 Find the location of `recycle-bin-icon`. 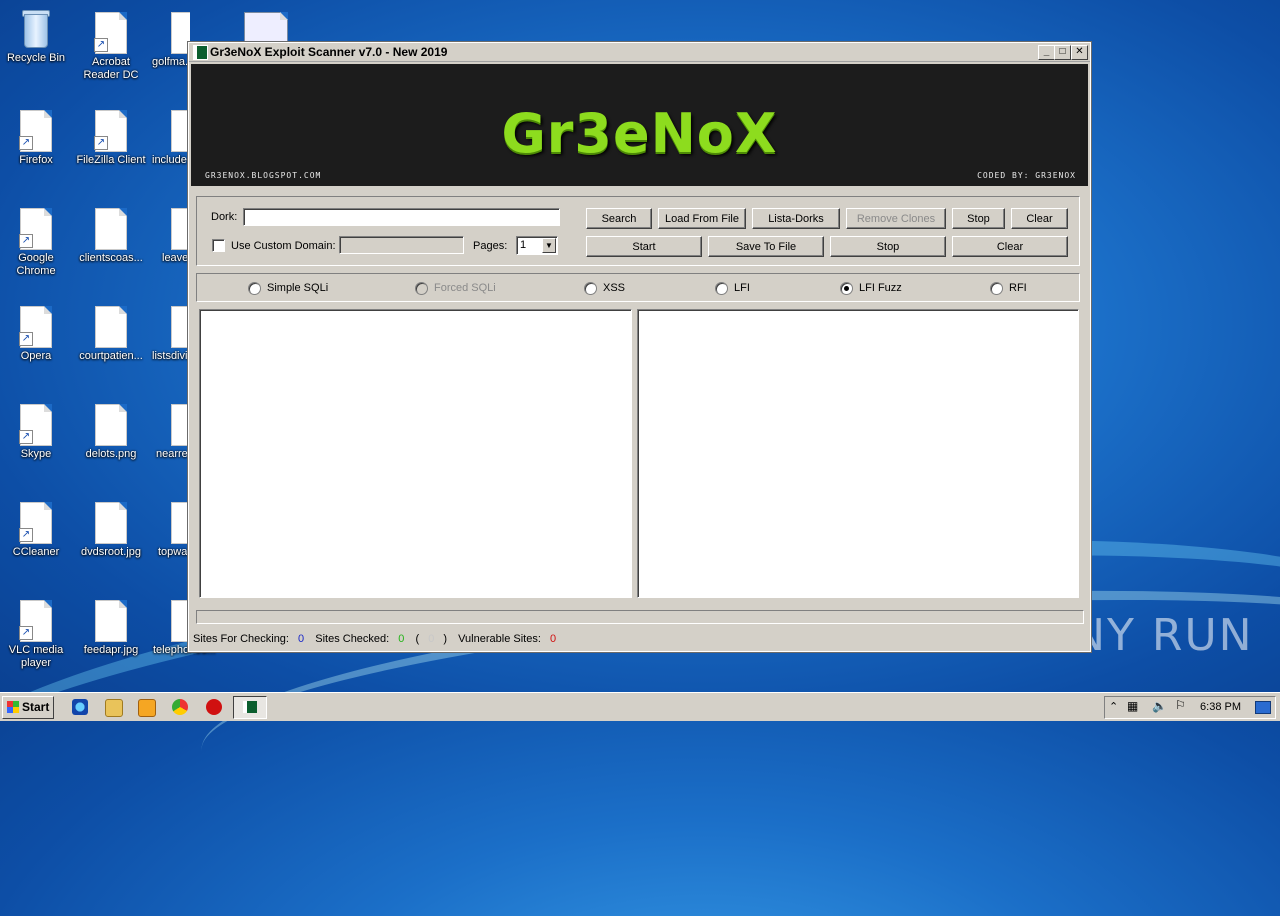

recycle-bin-icon is located at coordinates (36, 28).